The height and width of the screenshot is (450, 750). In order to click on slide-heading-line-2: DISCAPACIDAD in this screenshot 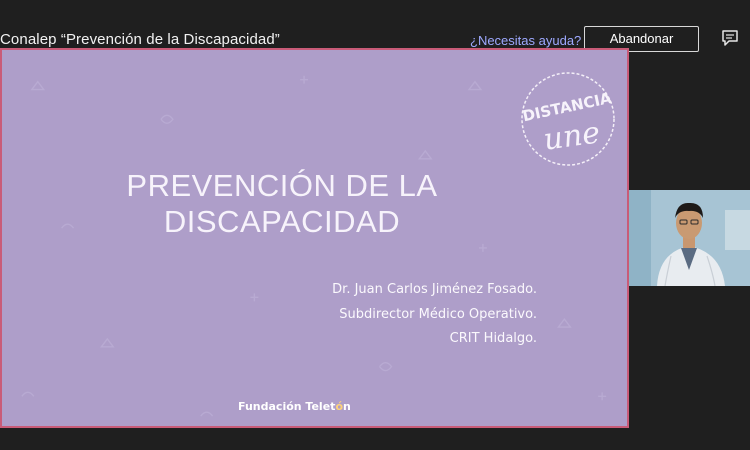, I will do `click(282, 221)`.